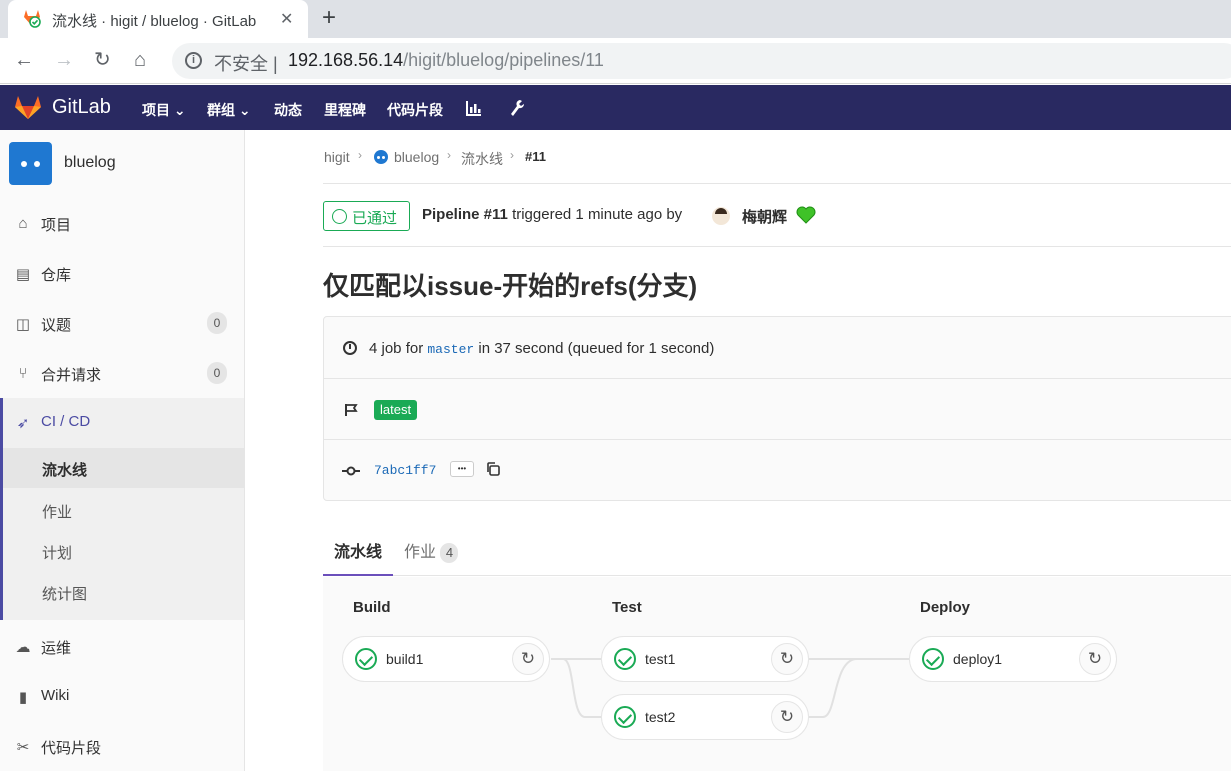 This screenshot has width=1231, height=772. What do you see at coordinates (23, 647) in the screenshot?
I see `cloud-gear-icon: ☁` at bounding box center [23, 647].